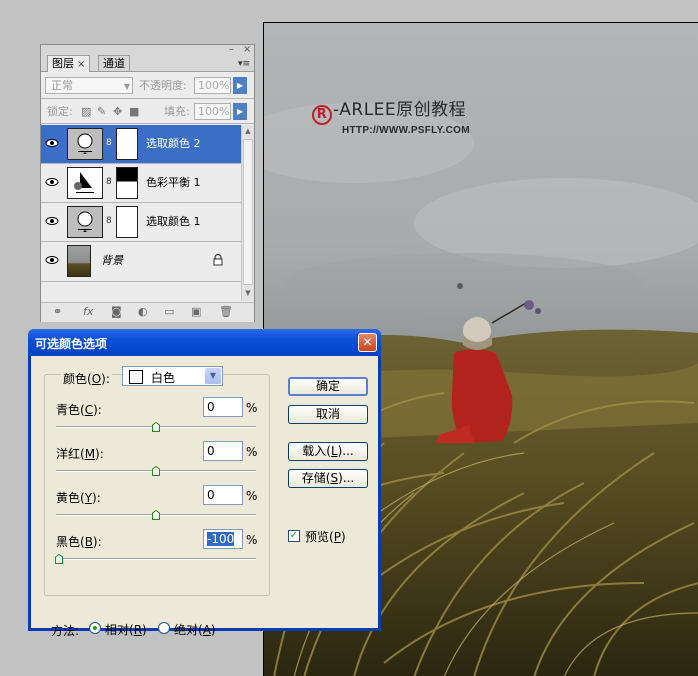  What do you see at coordinates (141, 262) in the screenshot?
I see `layer-row: 背景` at bounding box center [141, 262].